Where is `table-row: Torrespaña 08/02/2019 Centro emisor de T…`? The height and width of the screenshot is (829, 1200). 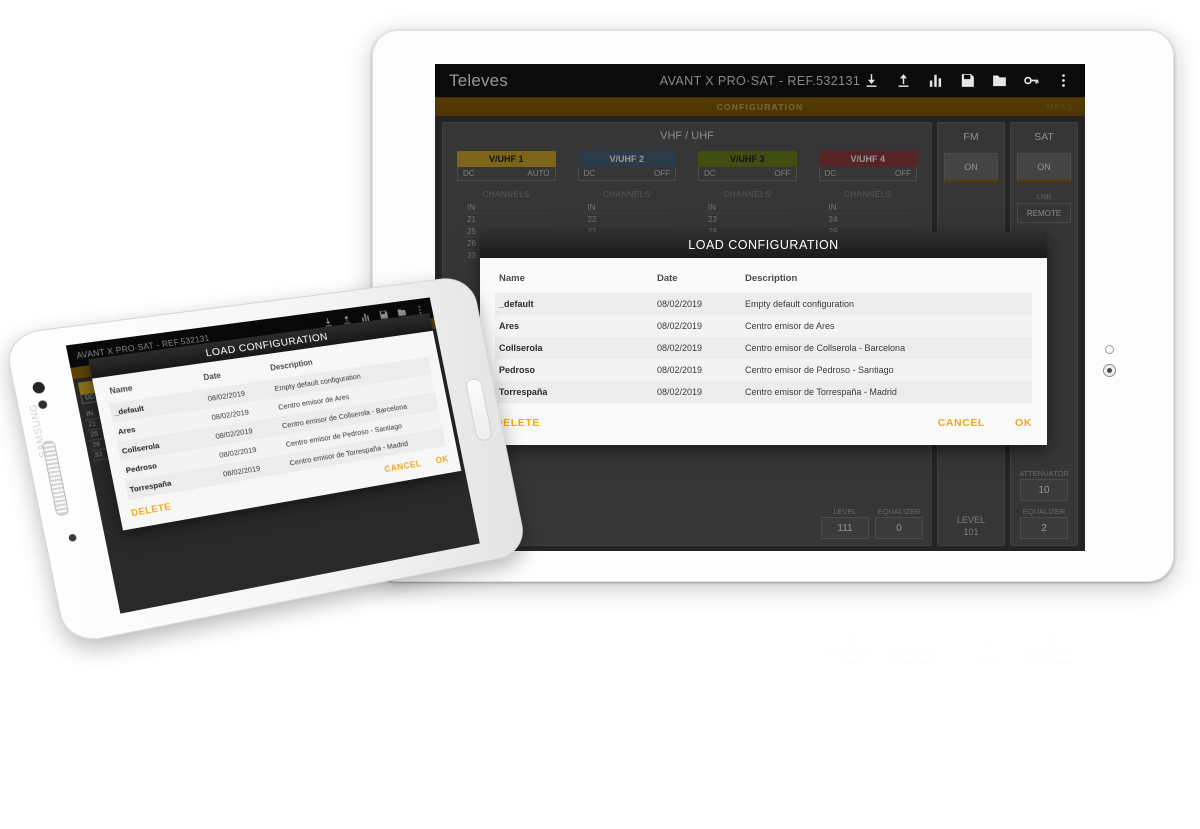 table-row: Torrespaña 08/02/2019 Centro emisor de T… is located at coordinates (763, 392).